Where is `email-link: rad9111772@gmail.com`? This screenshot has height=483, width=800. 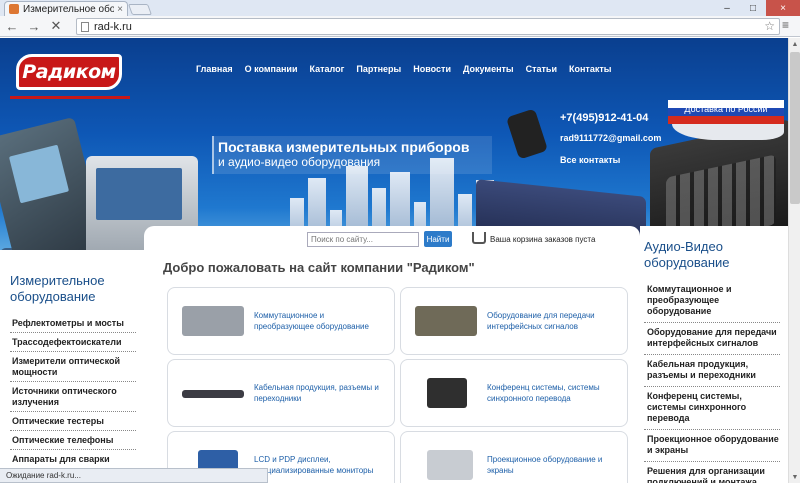 email-link: rad9111772@gmail.com is located at coordinates (610, 138).